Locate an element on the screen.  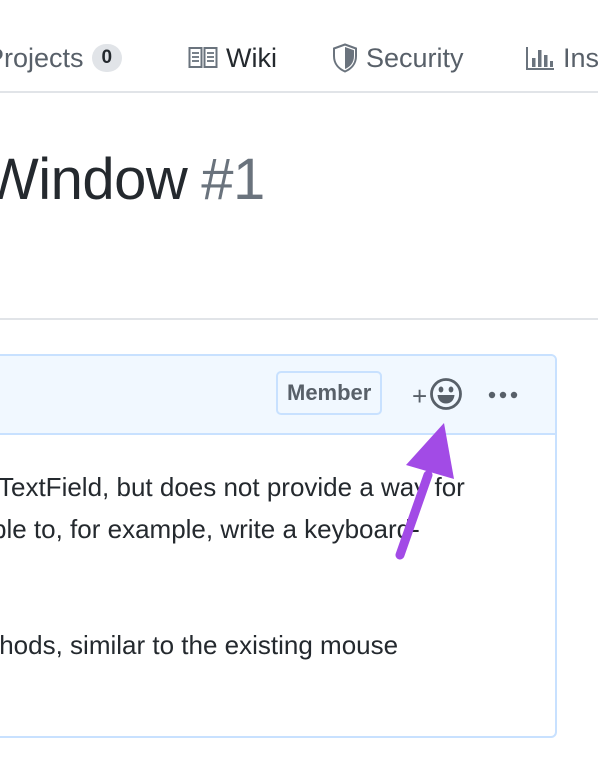
comment-header: Member + is located at coordinates (277, 395).